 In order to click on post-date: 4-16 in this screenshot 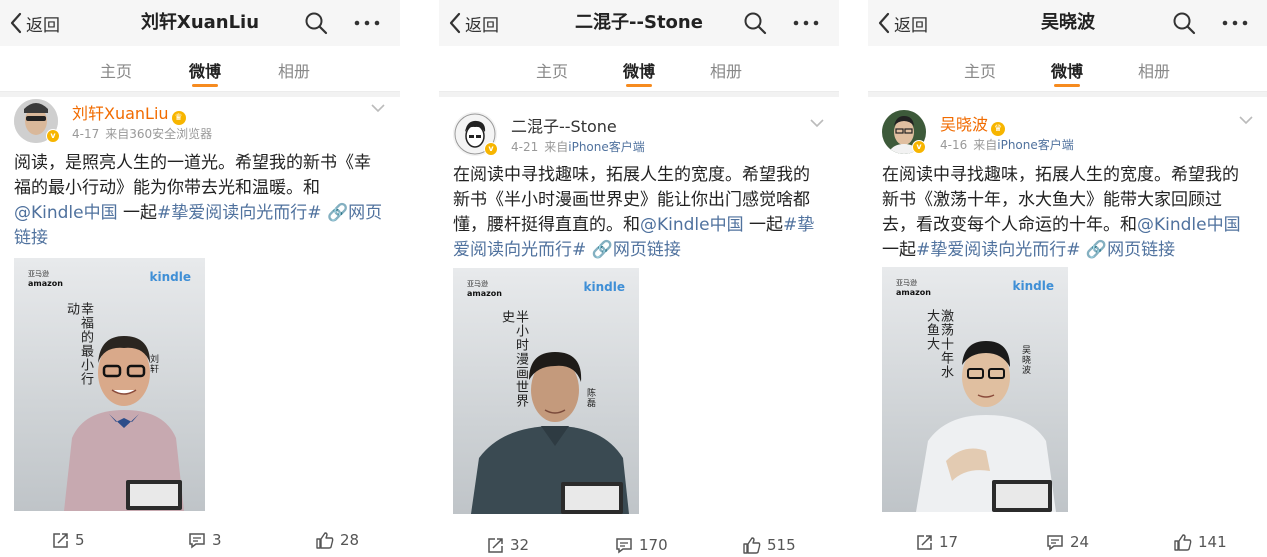, I will do `click(954, 145)`.